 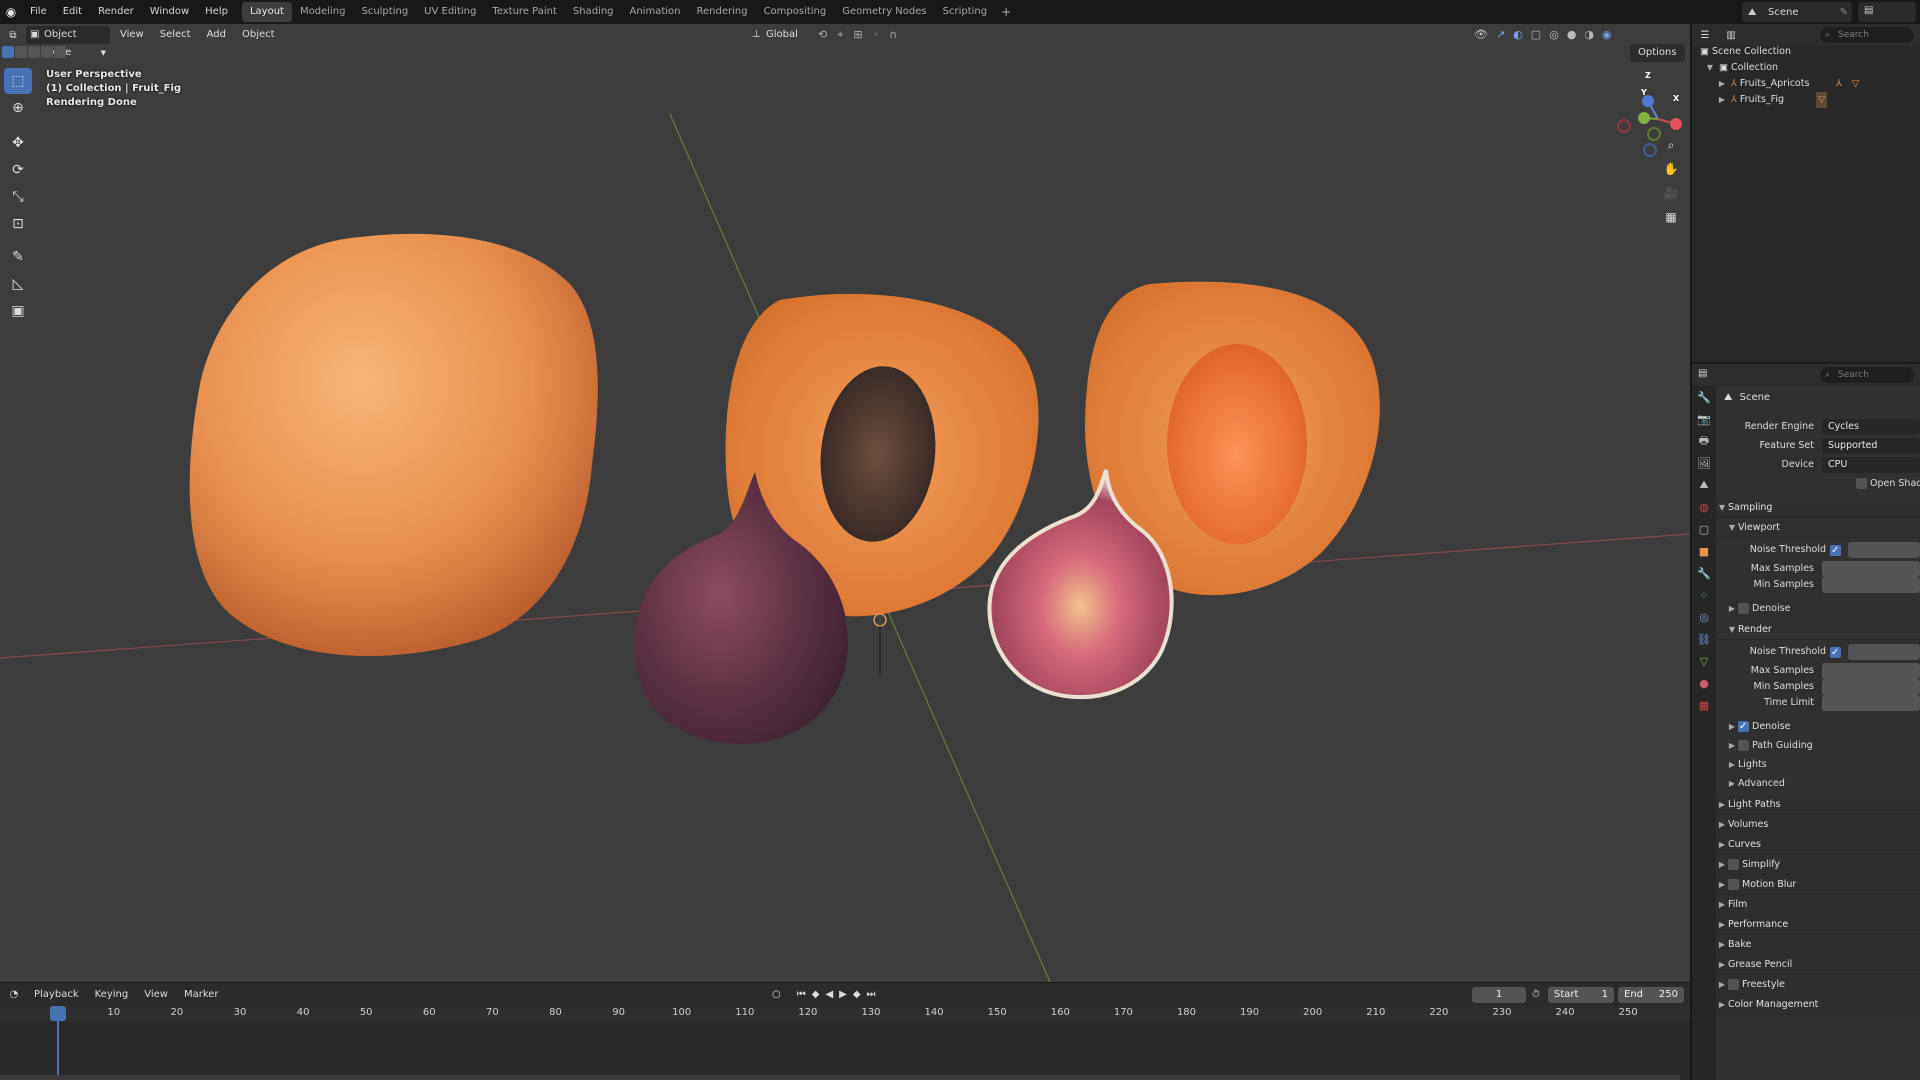 I want to click on falloff-icon: ∩, so click(x=893, y=35).